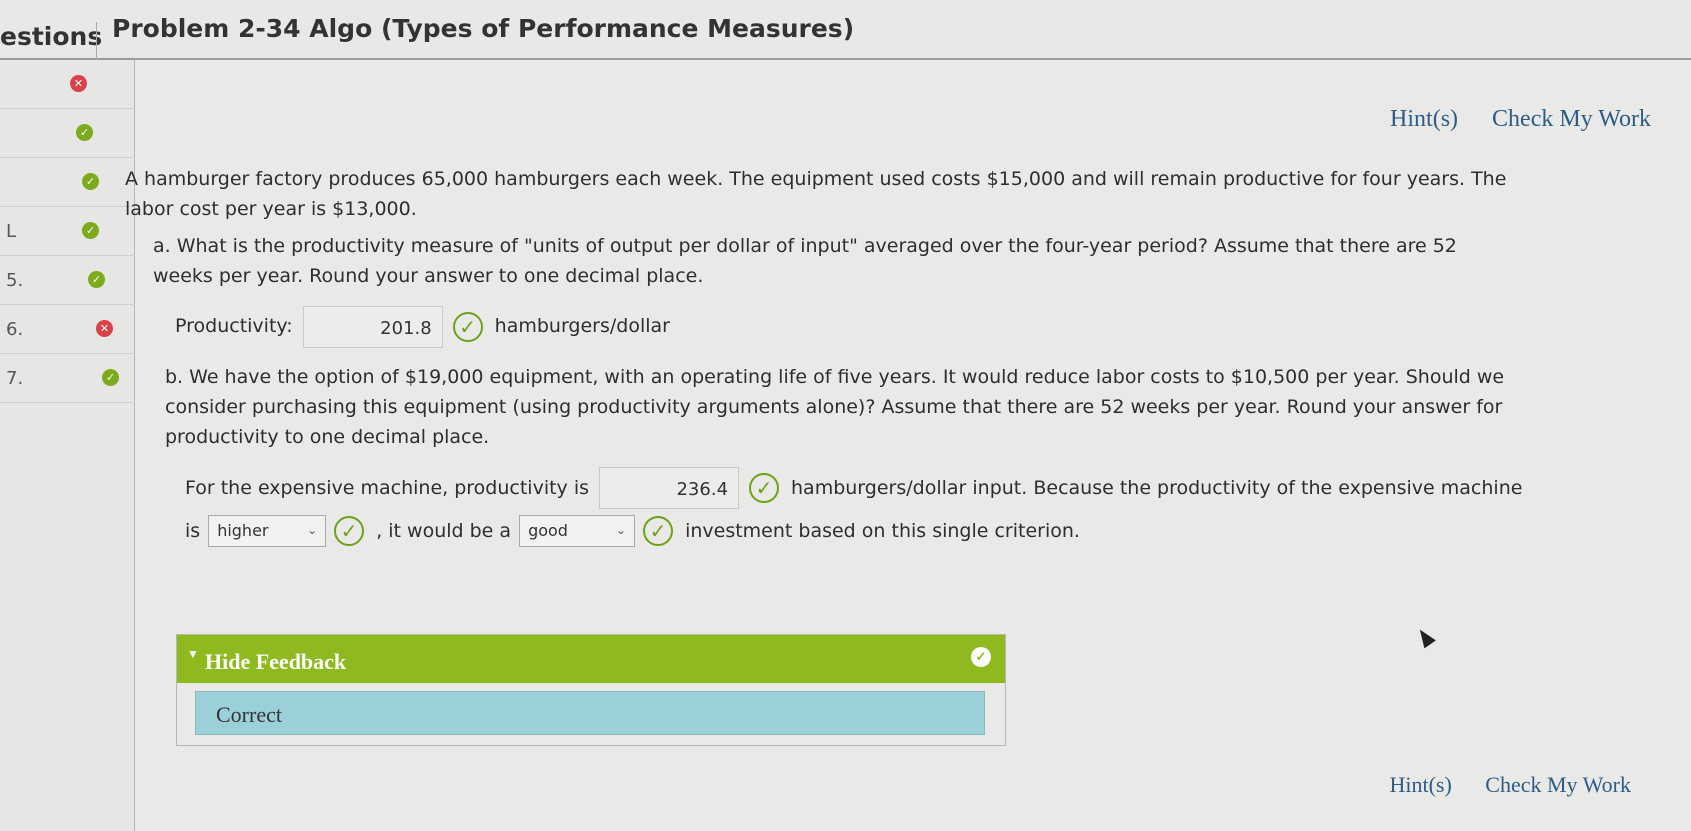  Describe the element at coordinates (11, 231) in the screenshot. I see `question-number: L` at that location.